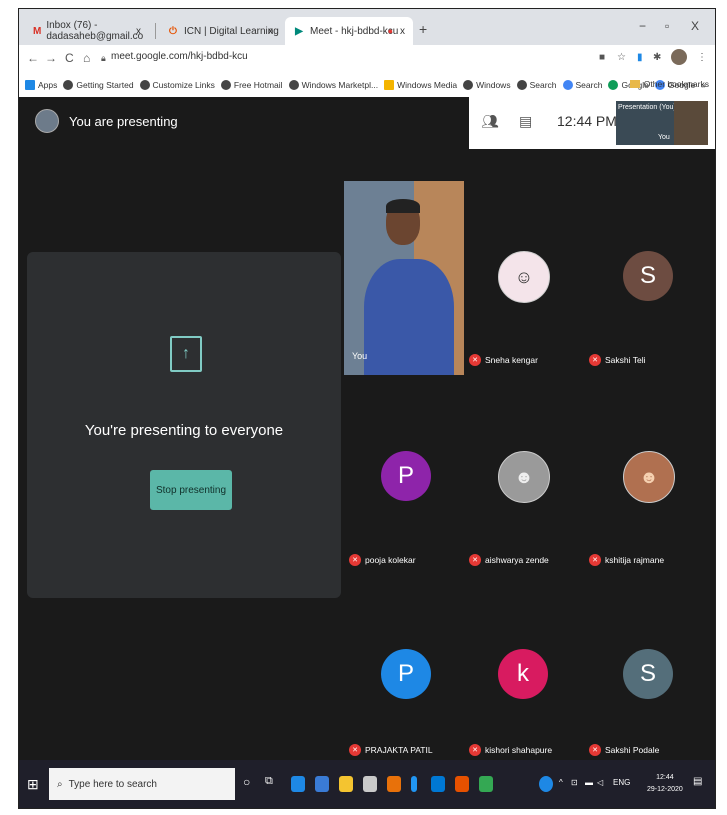  Describe the element at coordinates (486, 784) in the screenshot. I see `meet-app-icon` at that location.